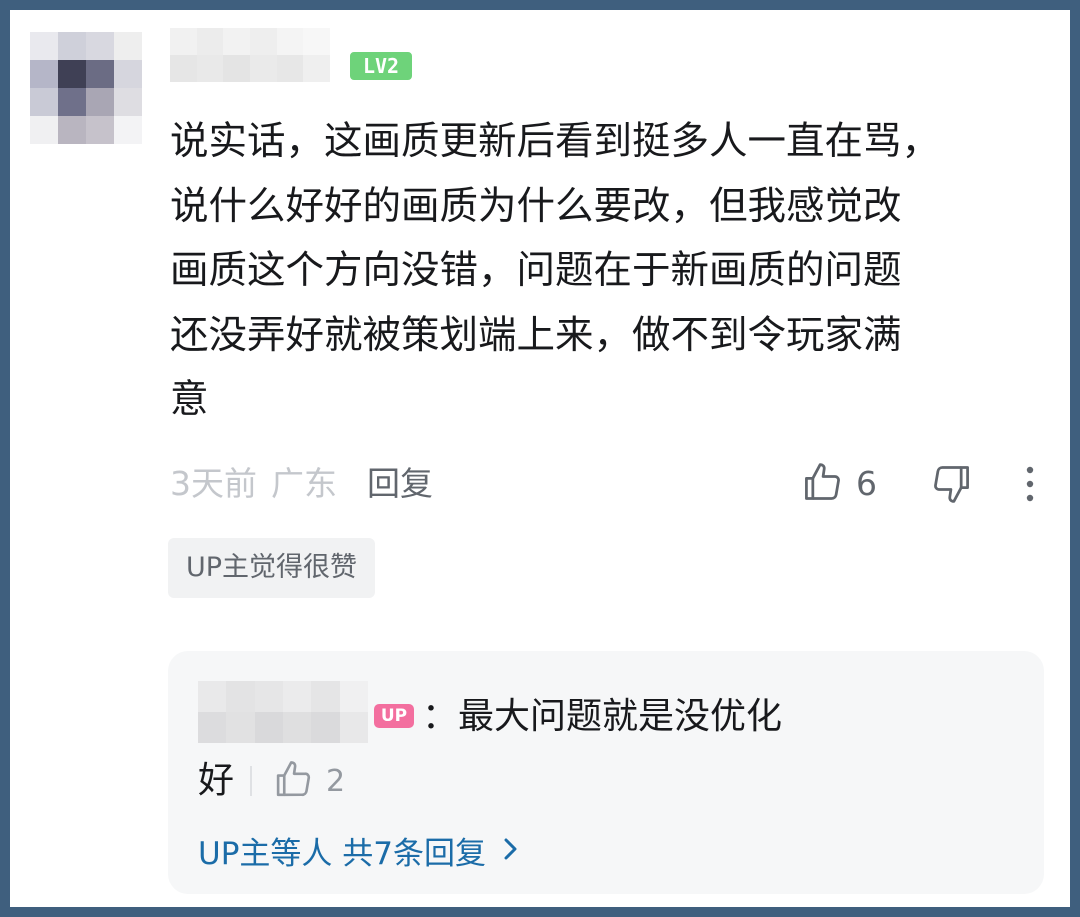 The height and width of the screenshot is (917, 1080). I want to click on chevron-right-icon, so click(510, 854).